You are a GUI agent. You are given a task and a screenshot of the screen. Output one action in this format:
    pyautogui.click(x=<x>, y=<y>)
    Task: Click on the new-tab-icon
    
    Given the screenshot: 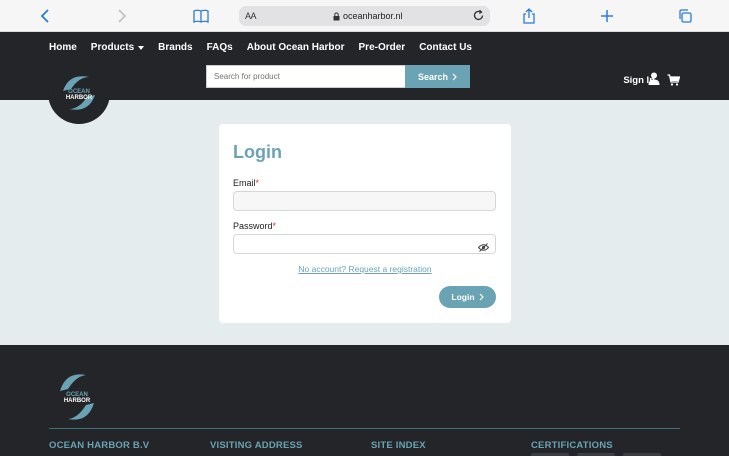 What is the action you would take?
    pyautogui.click(x=607, y=16)
    